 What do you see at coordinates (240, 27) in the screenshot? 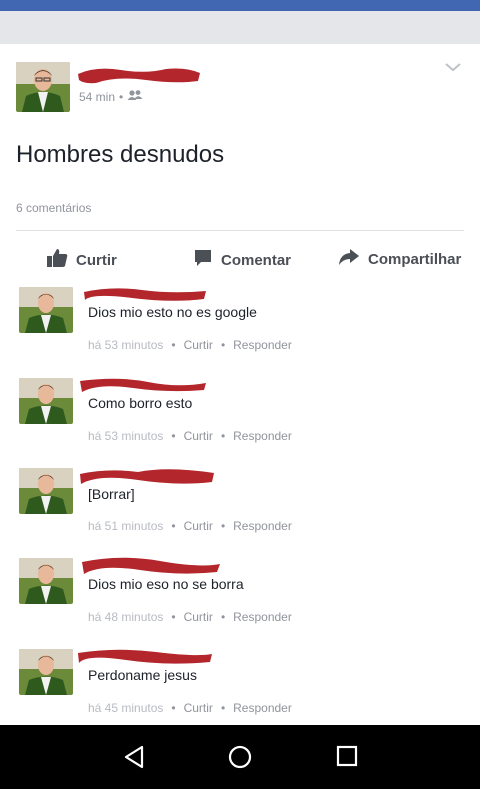
I see `app-sub-bar` at bounding box center [240, 27].